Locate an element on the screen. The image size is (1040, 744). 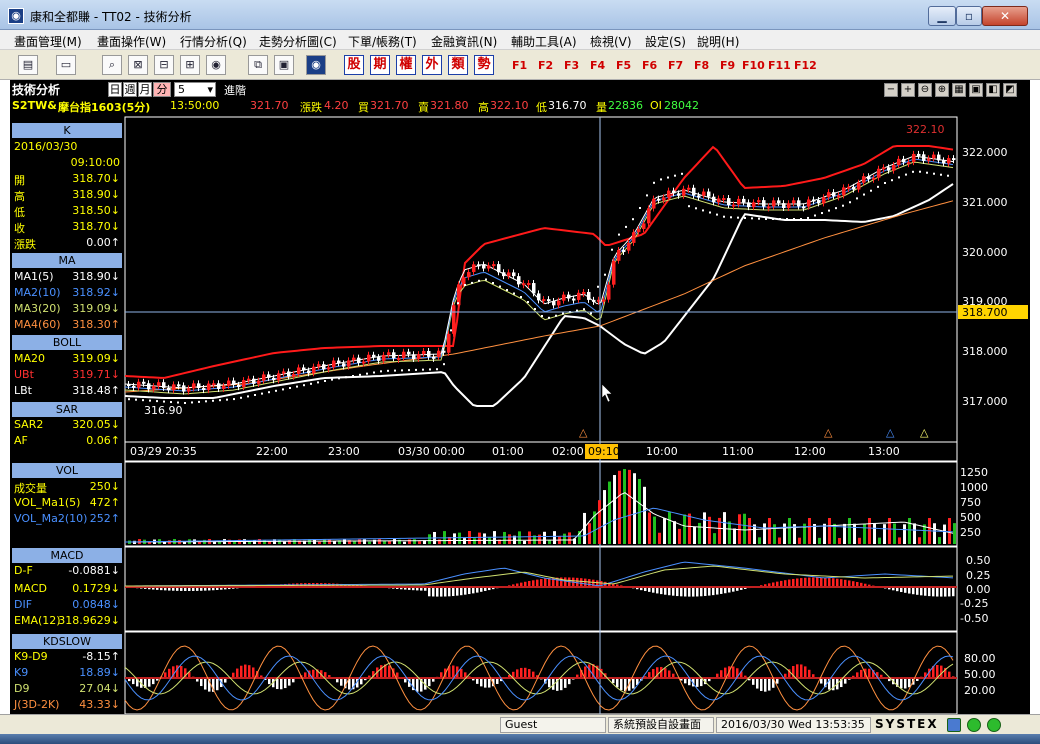
menu-screen-manage: 畫面管理(M) is located at coordinates (48, 41).